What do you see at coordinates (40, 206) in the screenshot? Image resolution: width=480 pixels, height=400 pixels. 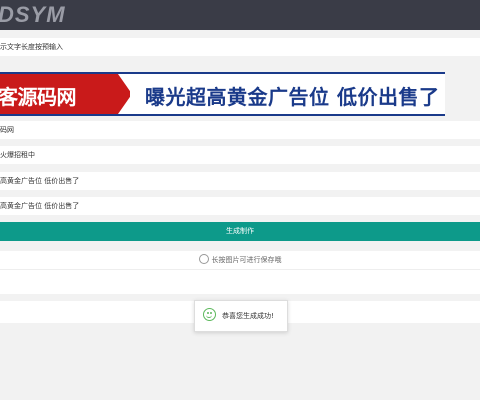 I see `input-field-5-text: 高黄金广告位 低价出售了` at bounding box center [40, 206].